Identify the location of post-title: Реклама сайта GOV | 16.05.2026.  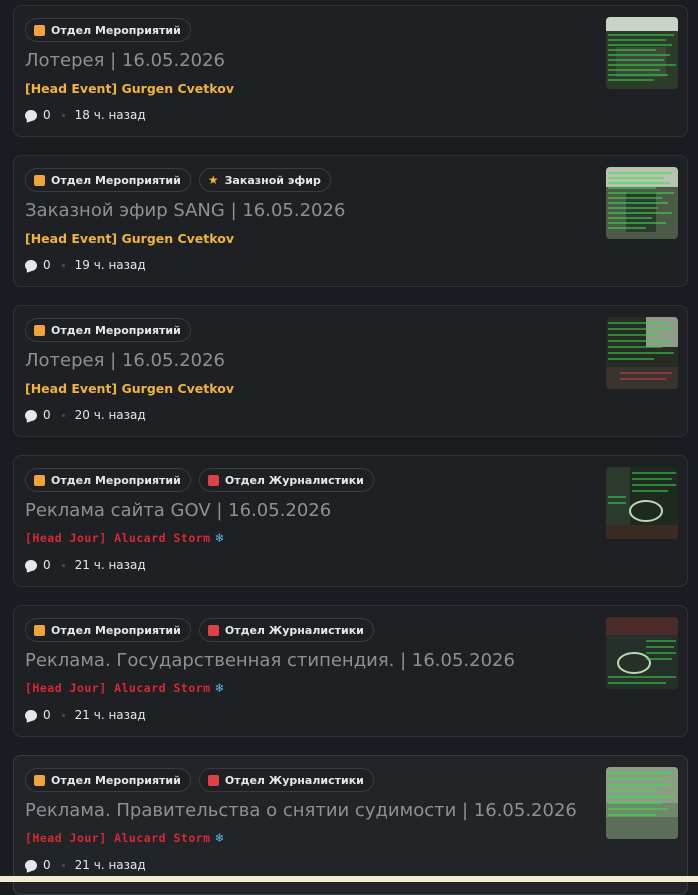
(178, 510).